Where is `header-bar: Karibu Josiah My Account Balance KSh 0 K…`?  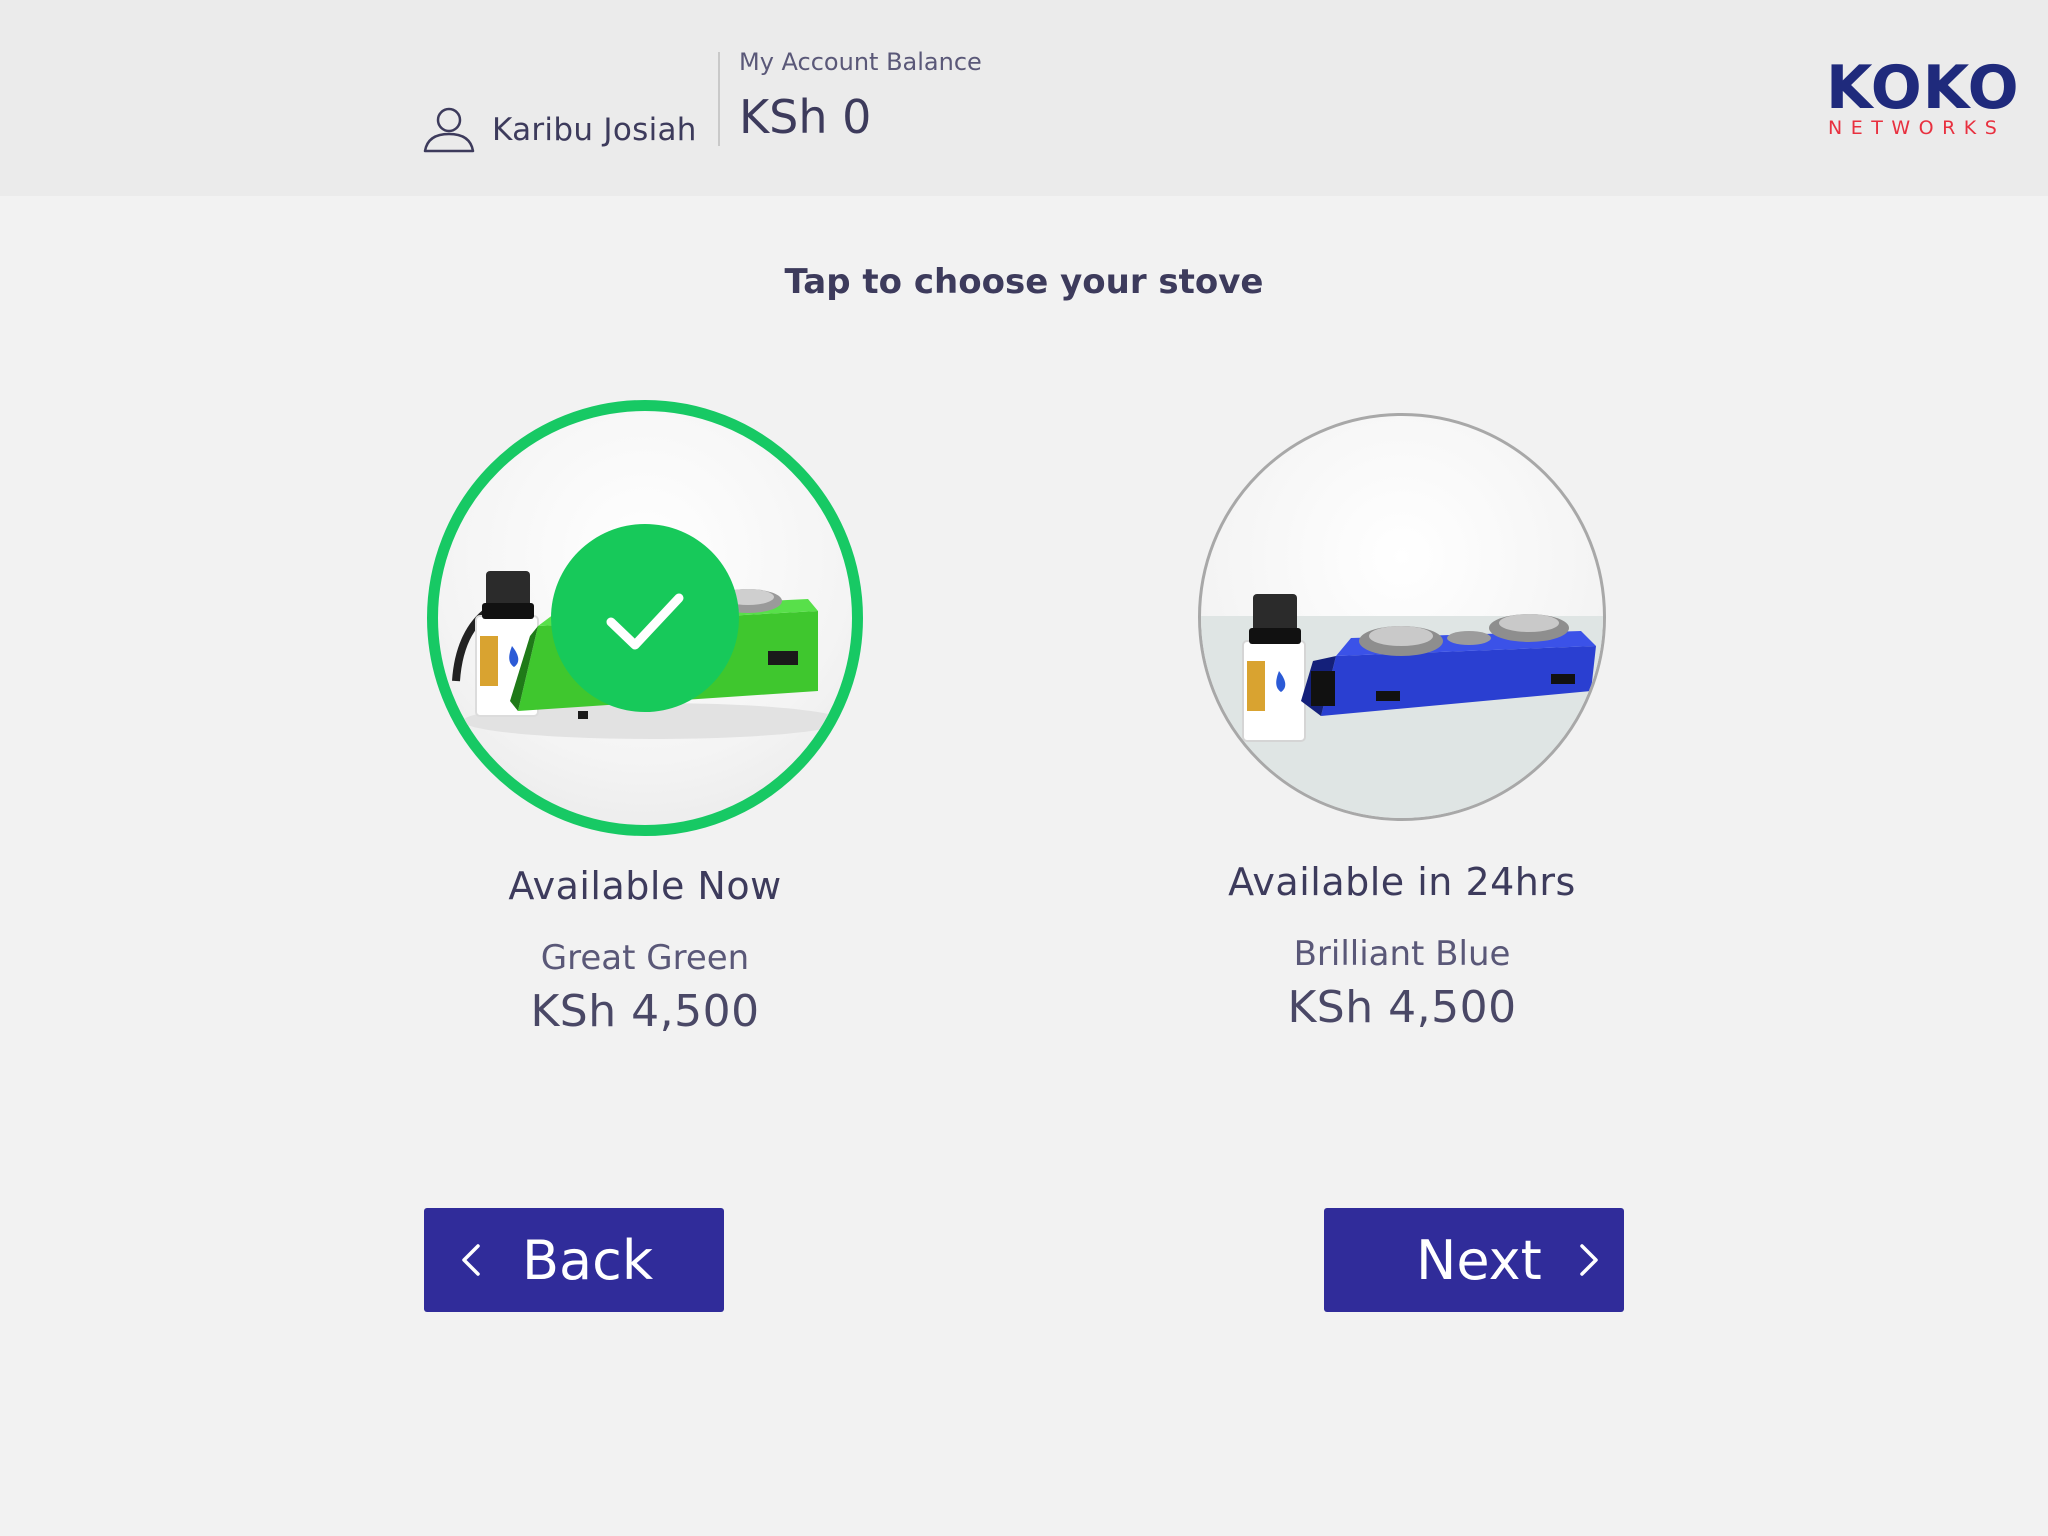 header-bar: Karibu Josiah My Account Balance KSh 0 K… is located at coordinates (1024, 98).